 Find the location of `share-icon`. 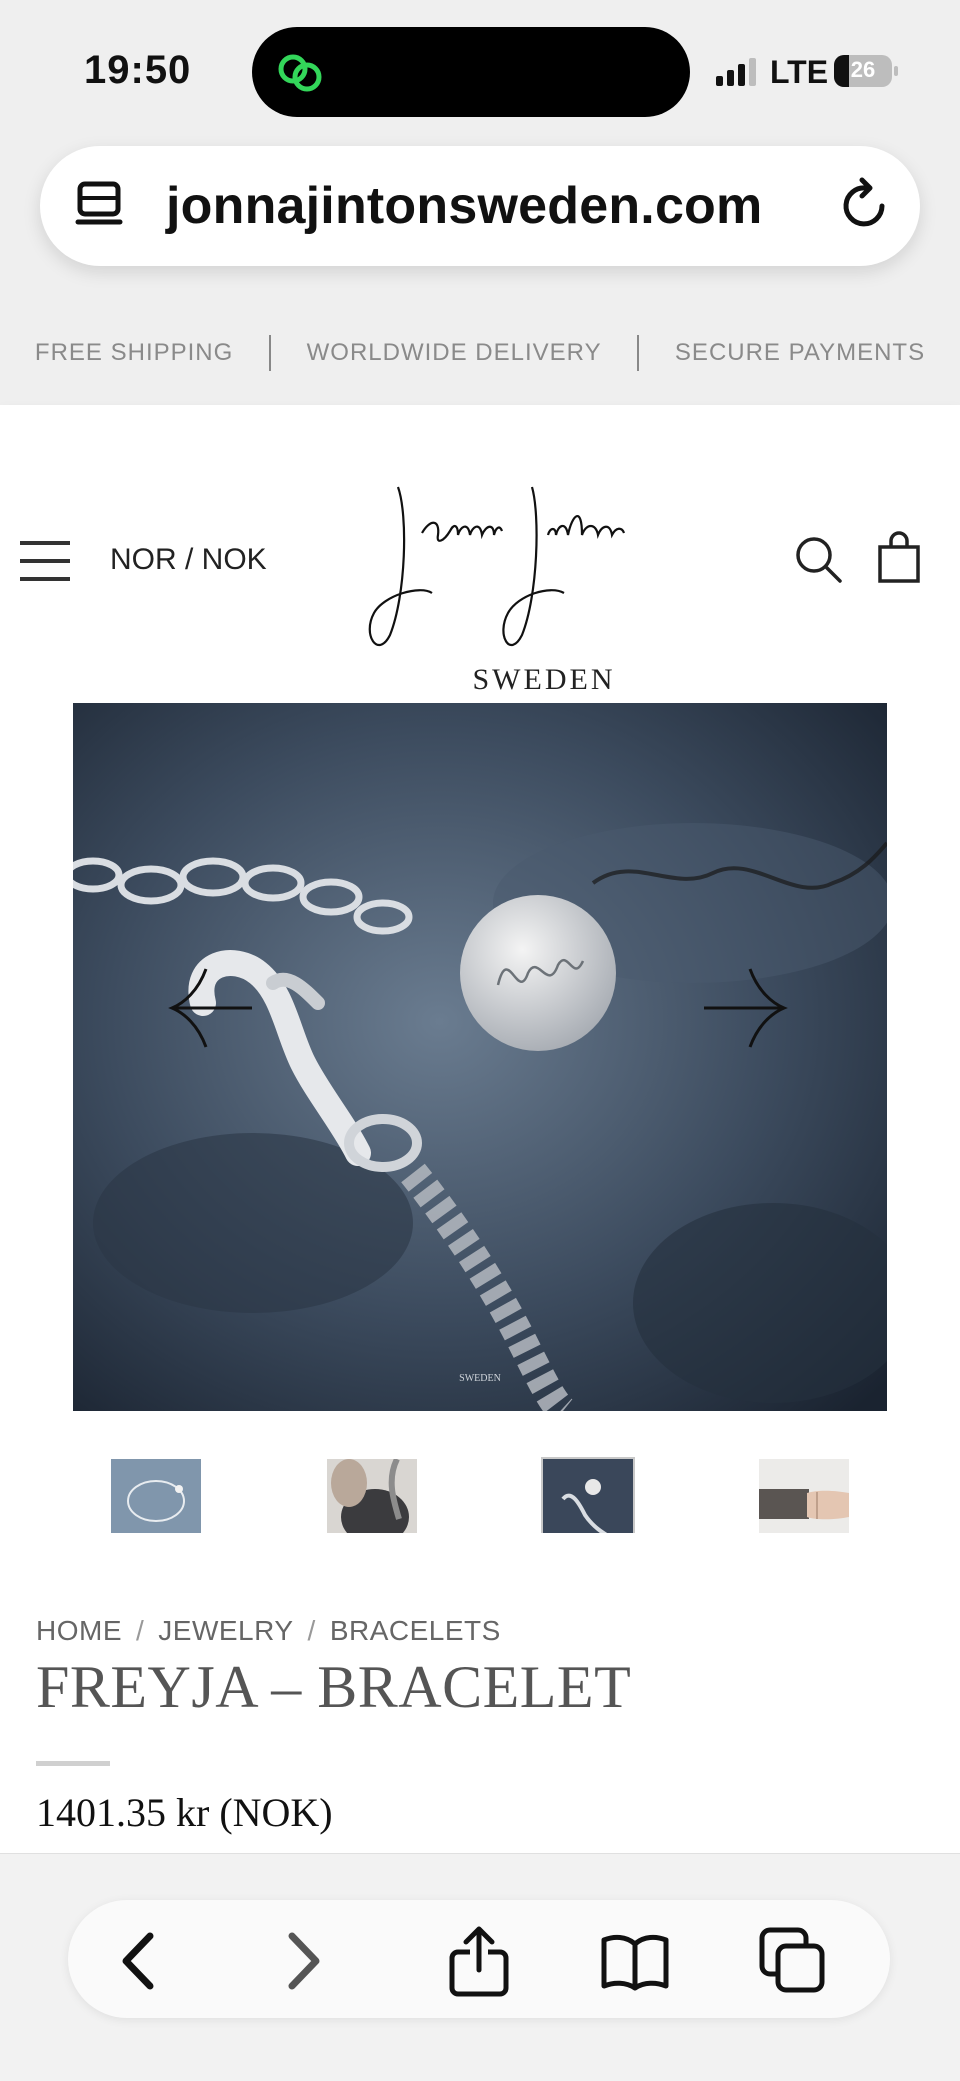

share-icon is located at coordinates (479, 1961).